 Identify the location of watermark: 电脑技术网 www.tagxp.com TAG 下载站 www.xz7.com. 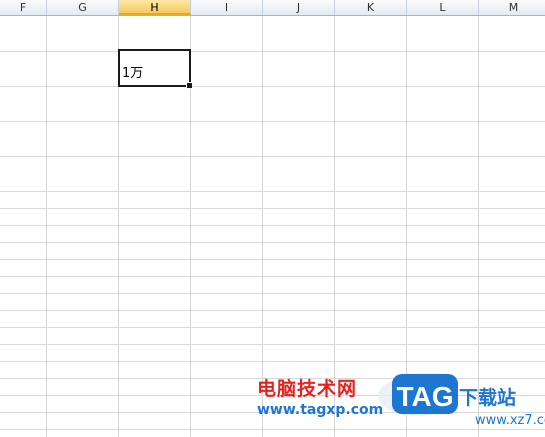
(400, 402).